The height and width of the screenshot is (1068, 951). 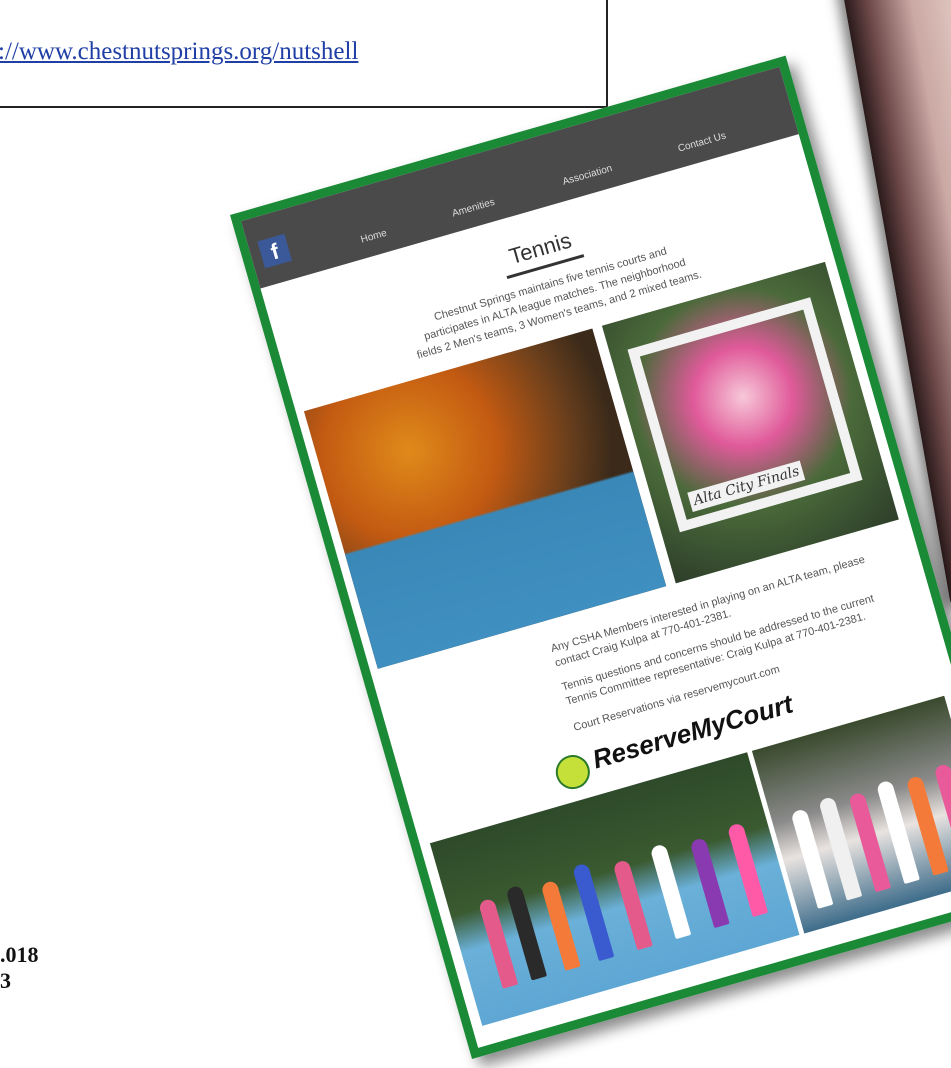 What do you see at coordinates (19, 954) in the screenshot?
I see `footer-line-1: .018` at bounding box center [19, 954].